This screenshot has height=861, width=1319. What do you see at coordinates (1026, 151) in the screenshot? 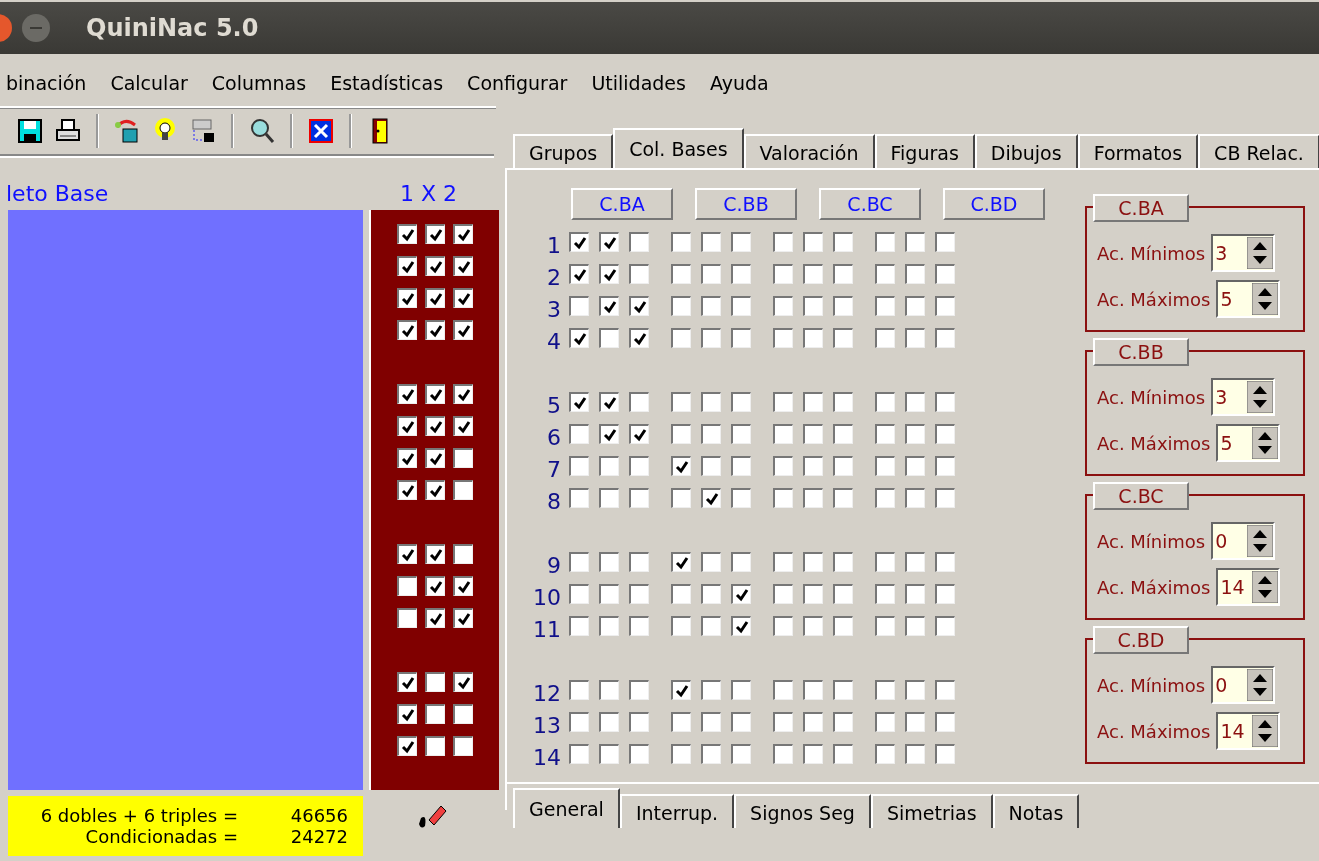
I see `tab: Dibujos` at bounding box center [1026, 151].